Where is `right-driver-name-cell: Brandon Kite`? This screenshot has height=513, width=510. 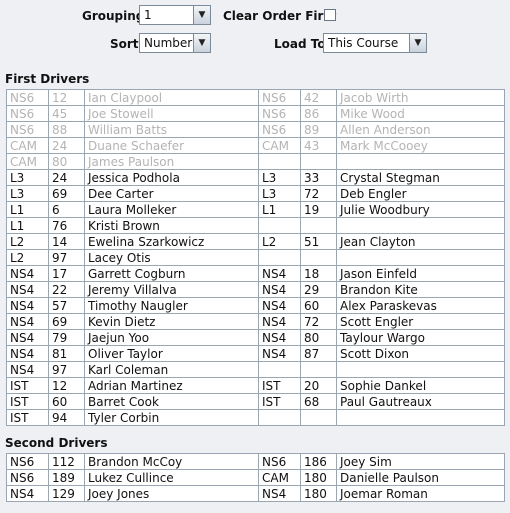 right-driver-name-cell: Brandon Kite is located at coordinates (420, 289).